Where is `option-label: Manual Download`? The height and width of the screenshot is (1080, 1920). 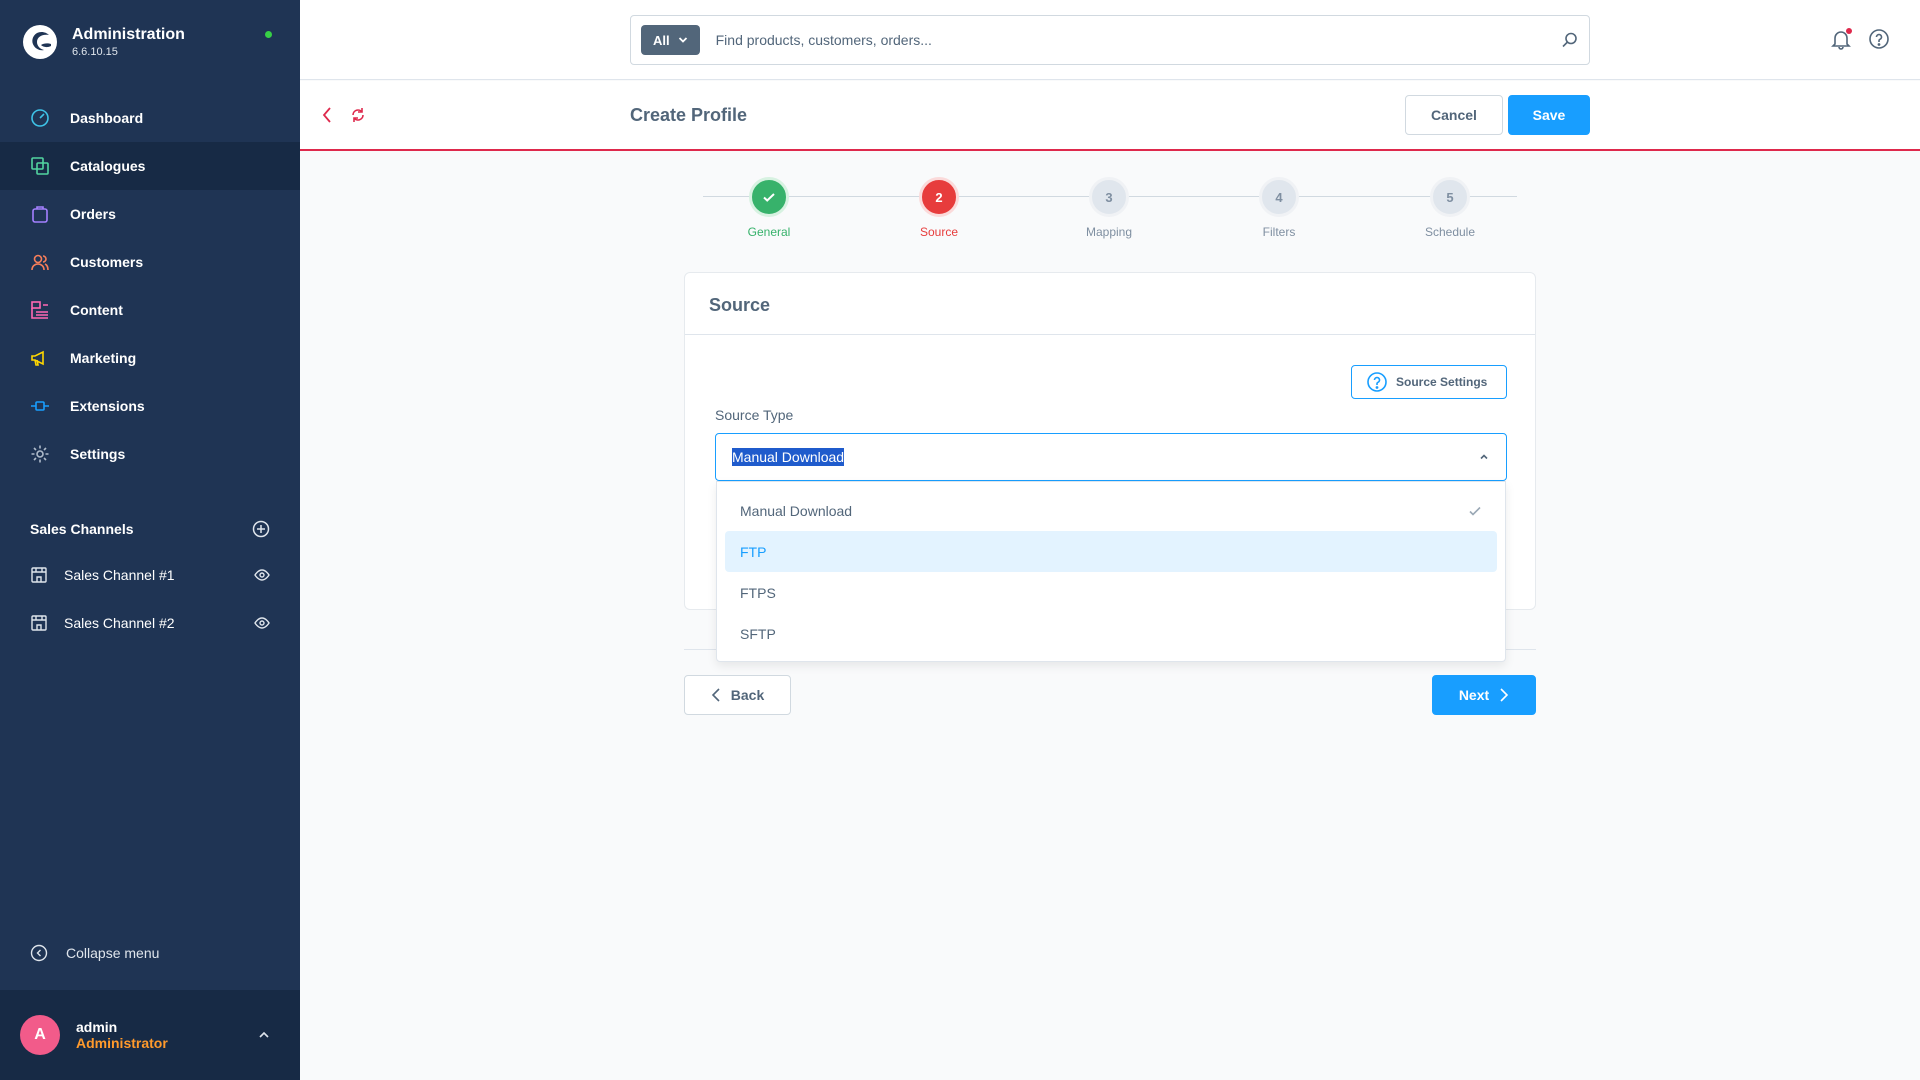 option-label: Manual Download is located at coordinates (796, 510).